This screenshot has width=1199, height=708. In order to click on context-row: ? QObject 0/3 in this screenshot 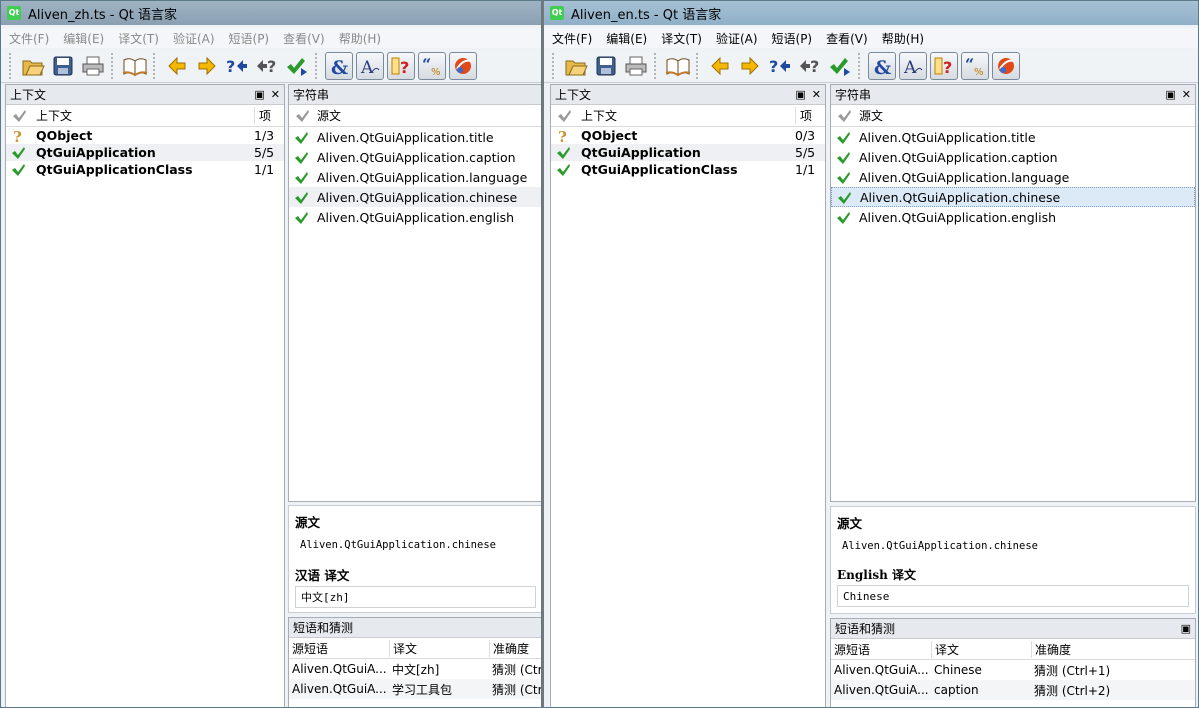, I will do `click(688, 135)`.